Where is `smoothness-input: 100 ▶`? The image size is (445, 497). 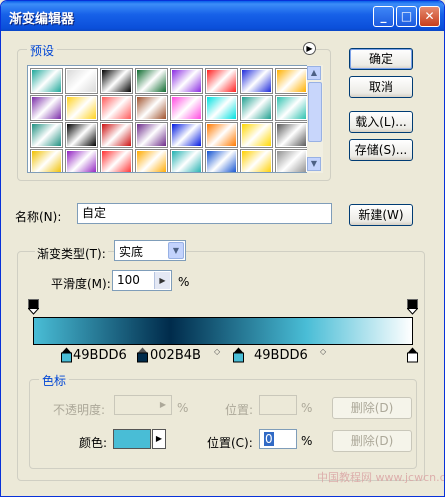 smoothness-input: 100 ▶ is located at coordinates (142, 280).